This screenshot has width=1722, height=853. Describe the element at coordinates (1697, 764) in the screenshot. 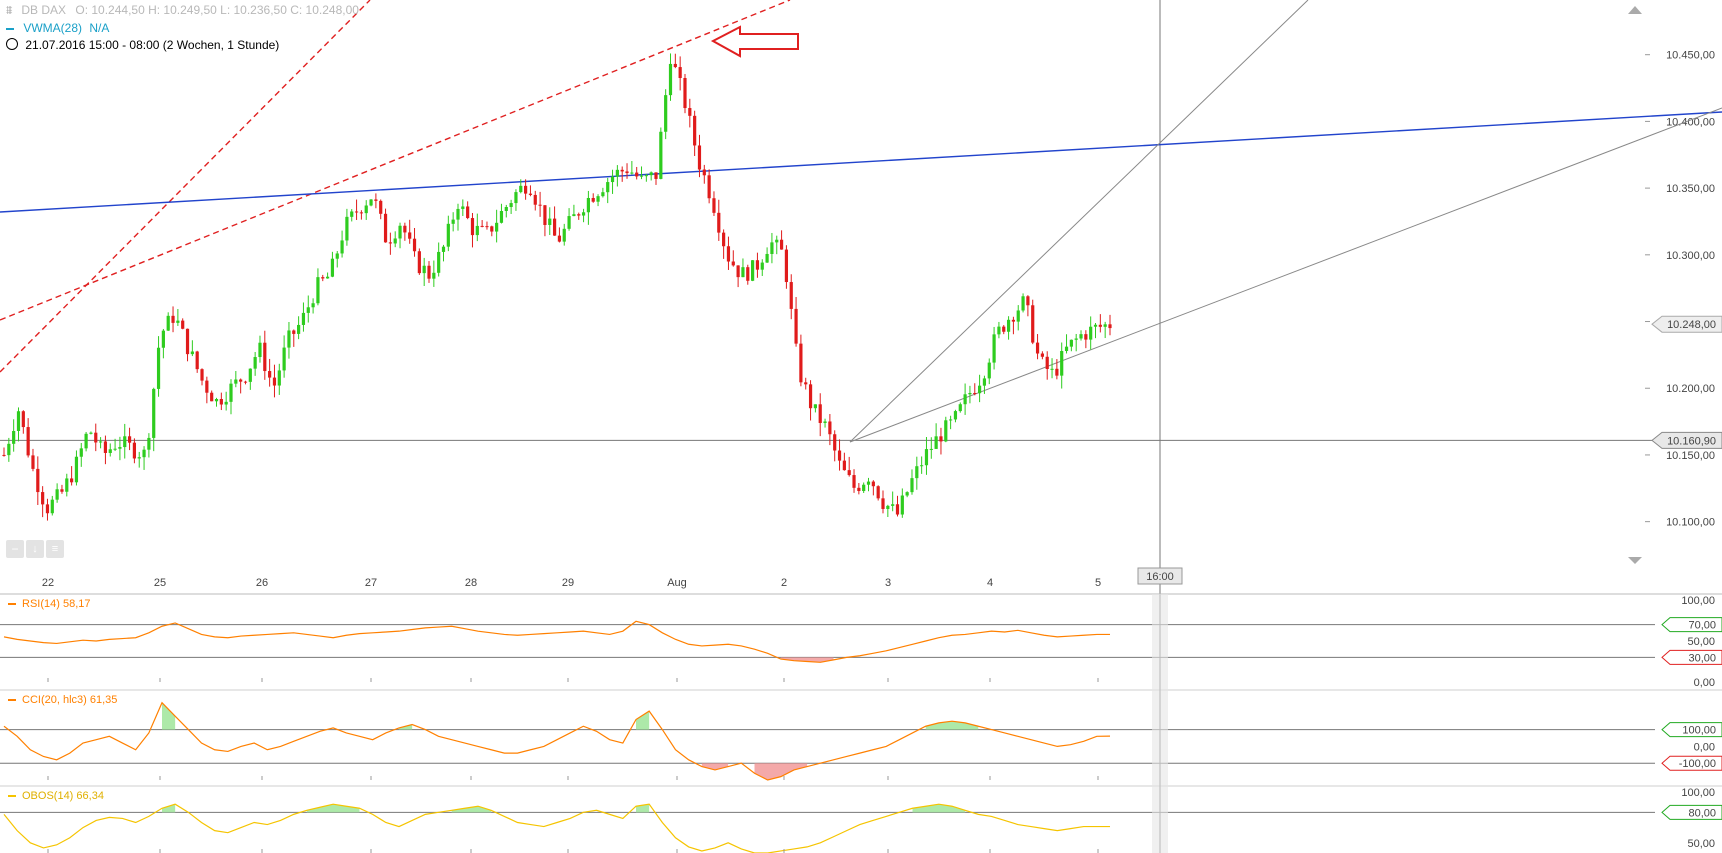

I see `osc-level-tag-label: -100,00` at that location.